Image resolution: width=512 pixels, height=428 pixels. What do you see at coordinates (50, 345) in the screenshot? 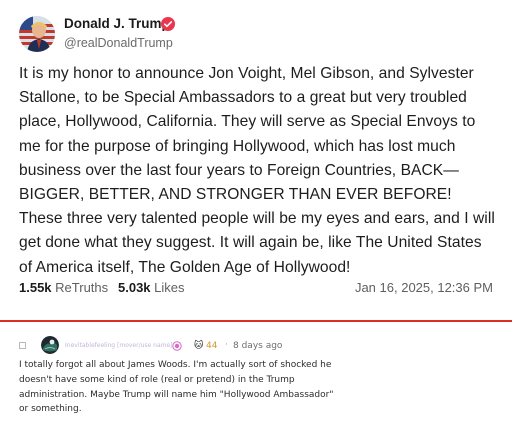
I see `comment-avatar` at bounding box center [50, 345].